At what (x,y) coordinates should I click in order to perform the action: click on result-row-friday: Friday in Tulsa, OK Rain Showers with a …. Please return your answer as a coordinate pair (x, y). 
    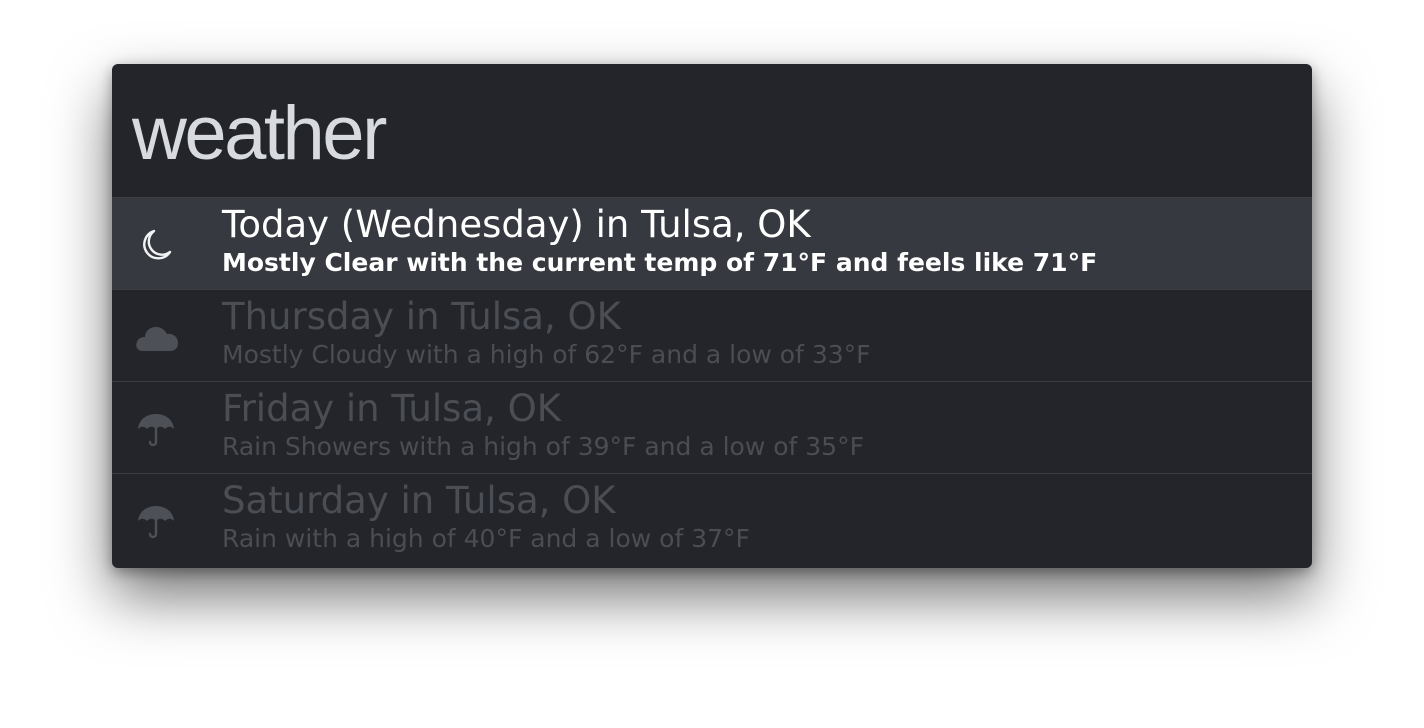
    Looking at the image, I should click on (712, 428).